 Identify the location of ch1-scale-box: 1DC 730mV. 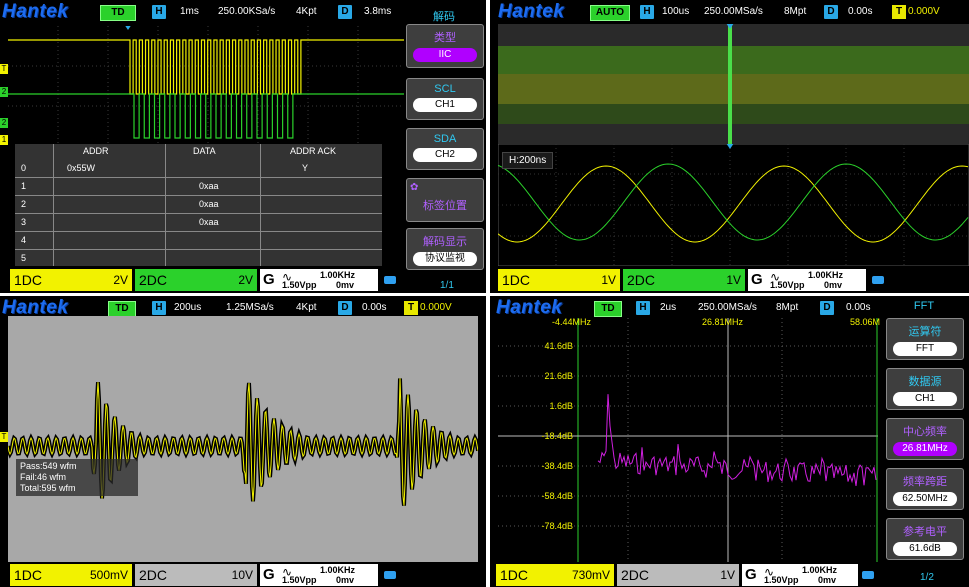
(555, 575).